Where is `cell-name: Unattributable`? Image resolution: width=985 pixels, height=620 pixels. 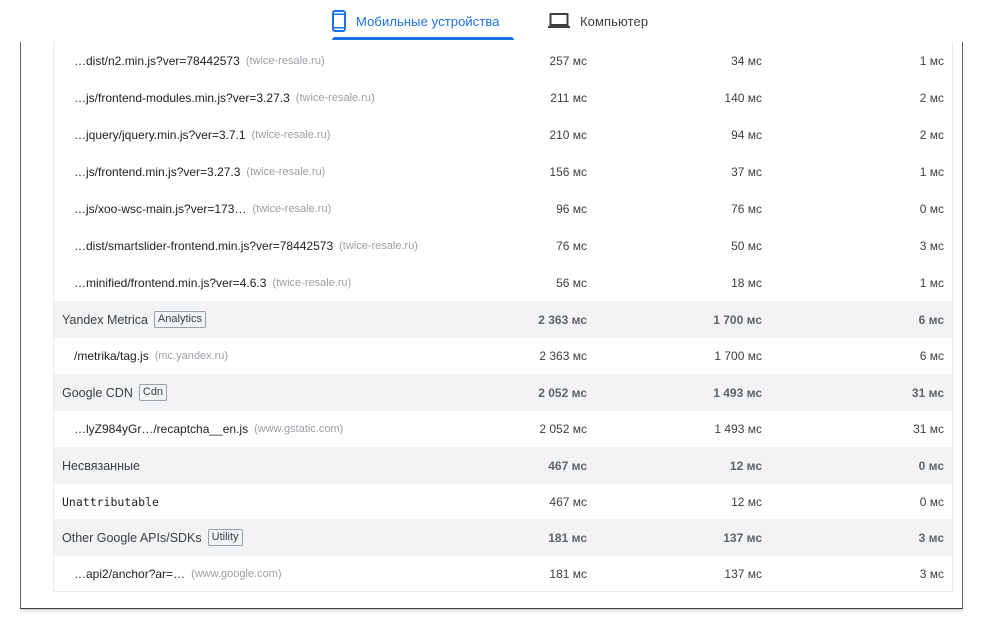
cell-name: Unattributable is located at coordinates (110, 501).